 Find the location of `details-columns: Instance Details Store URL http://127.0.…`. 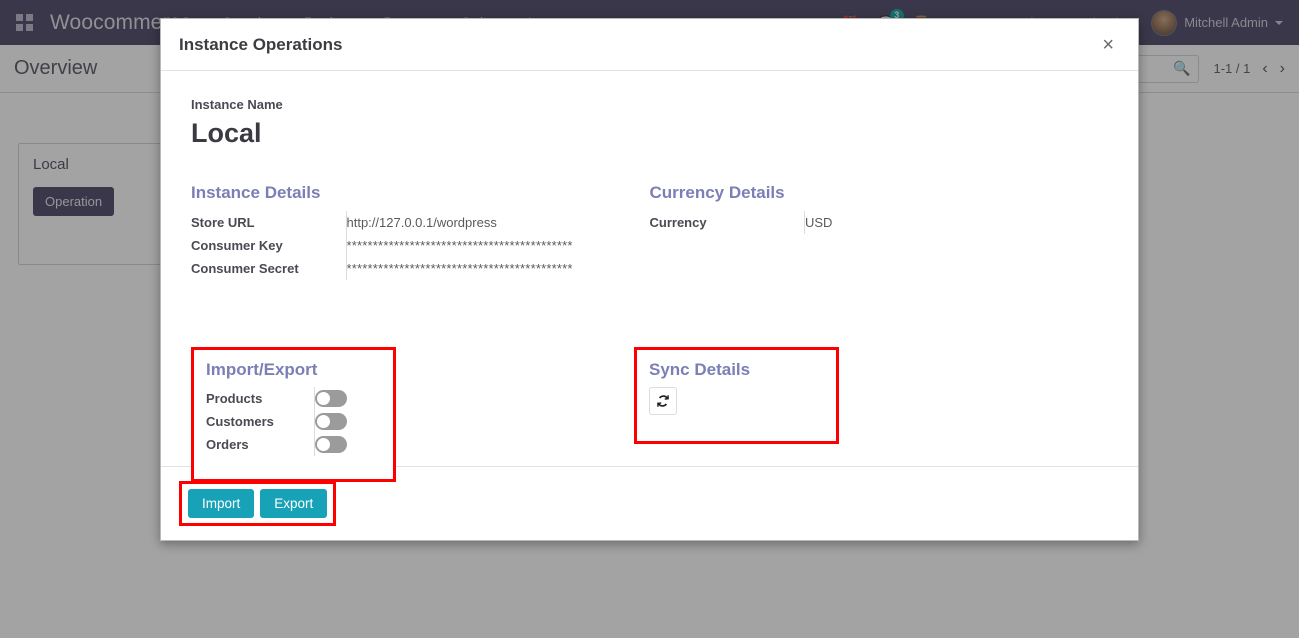

details-columns: Instance Details Store URL http://127.0.… is located at coordinates (649, 231).